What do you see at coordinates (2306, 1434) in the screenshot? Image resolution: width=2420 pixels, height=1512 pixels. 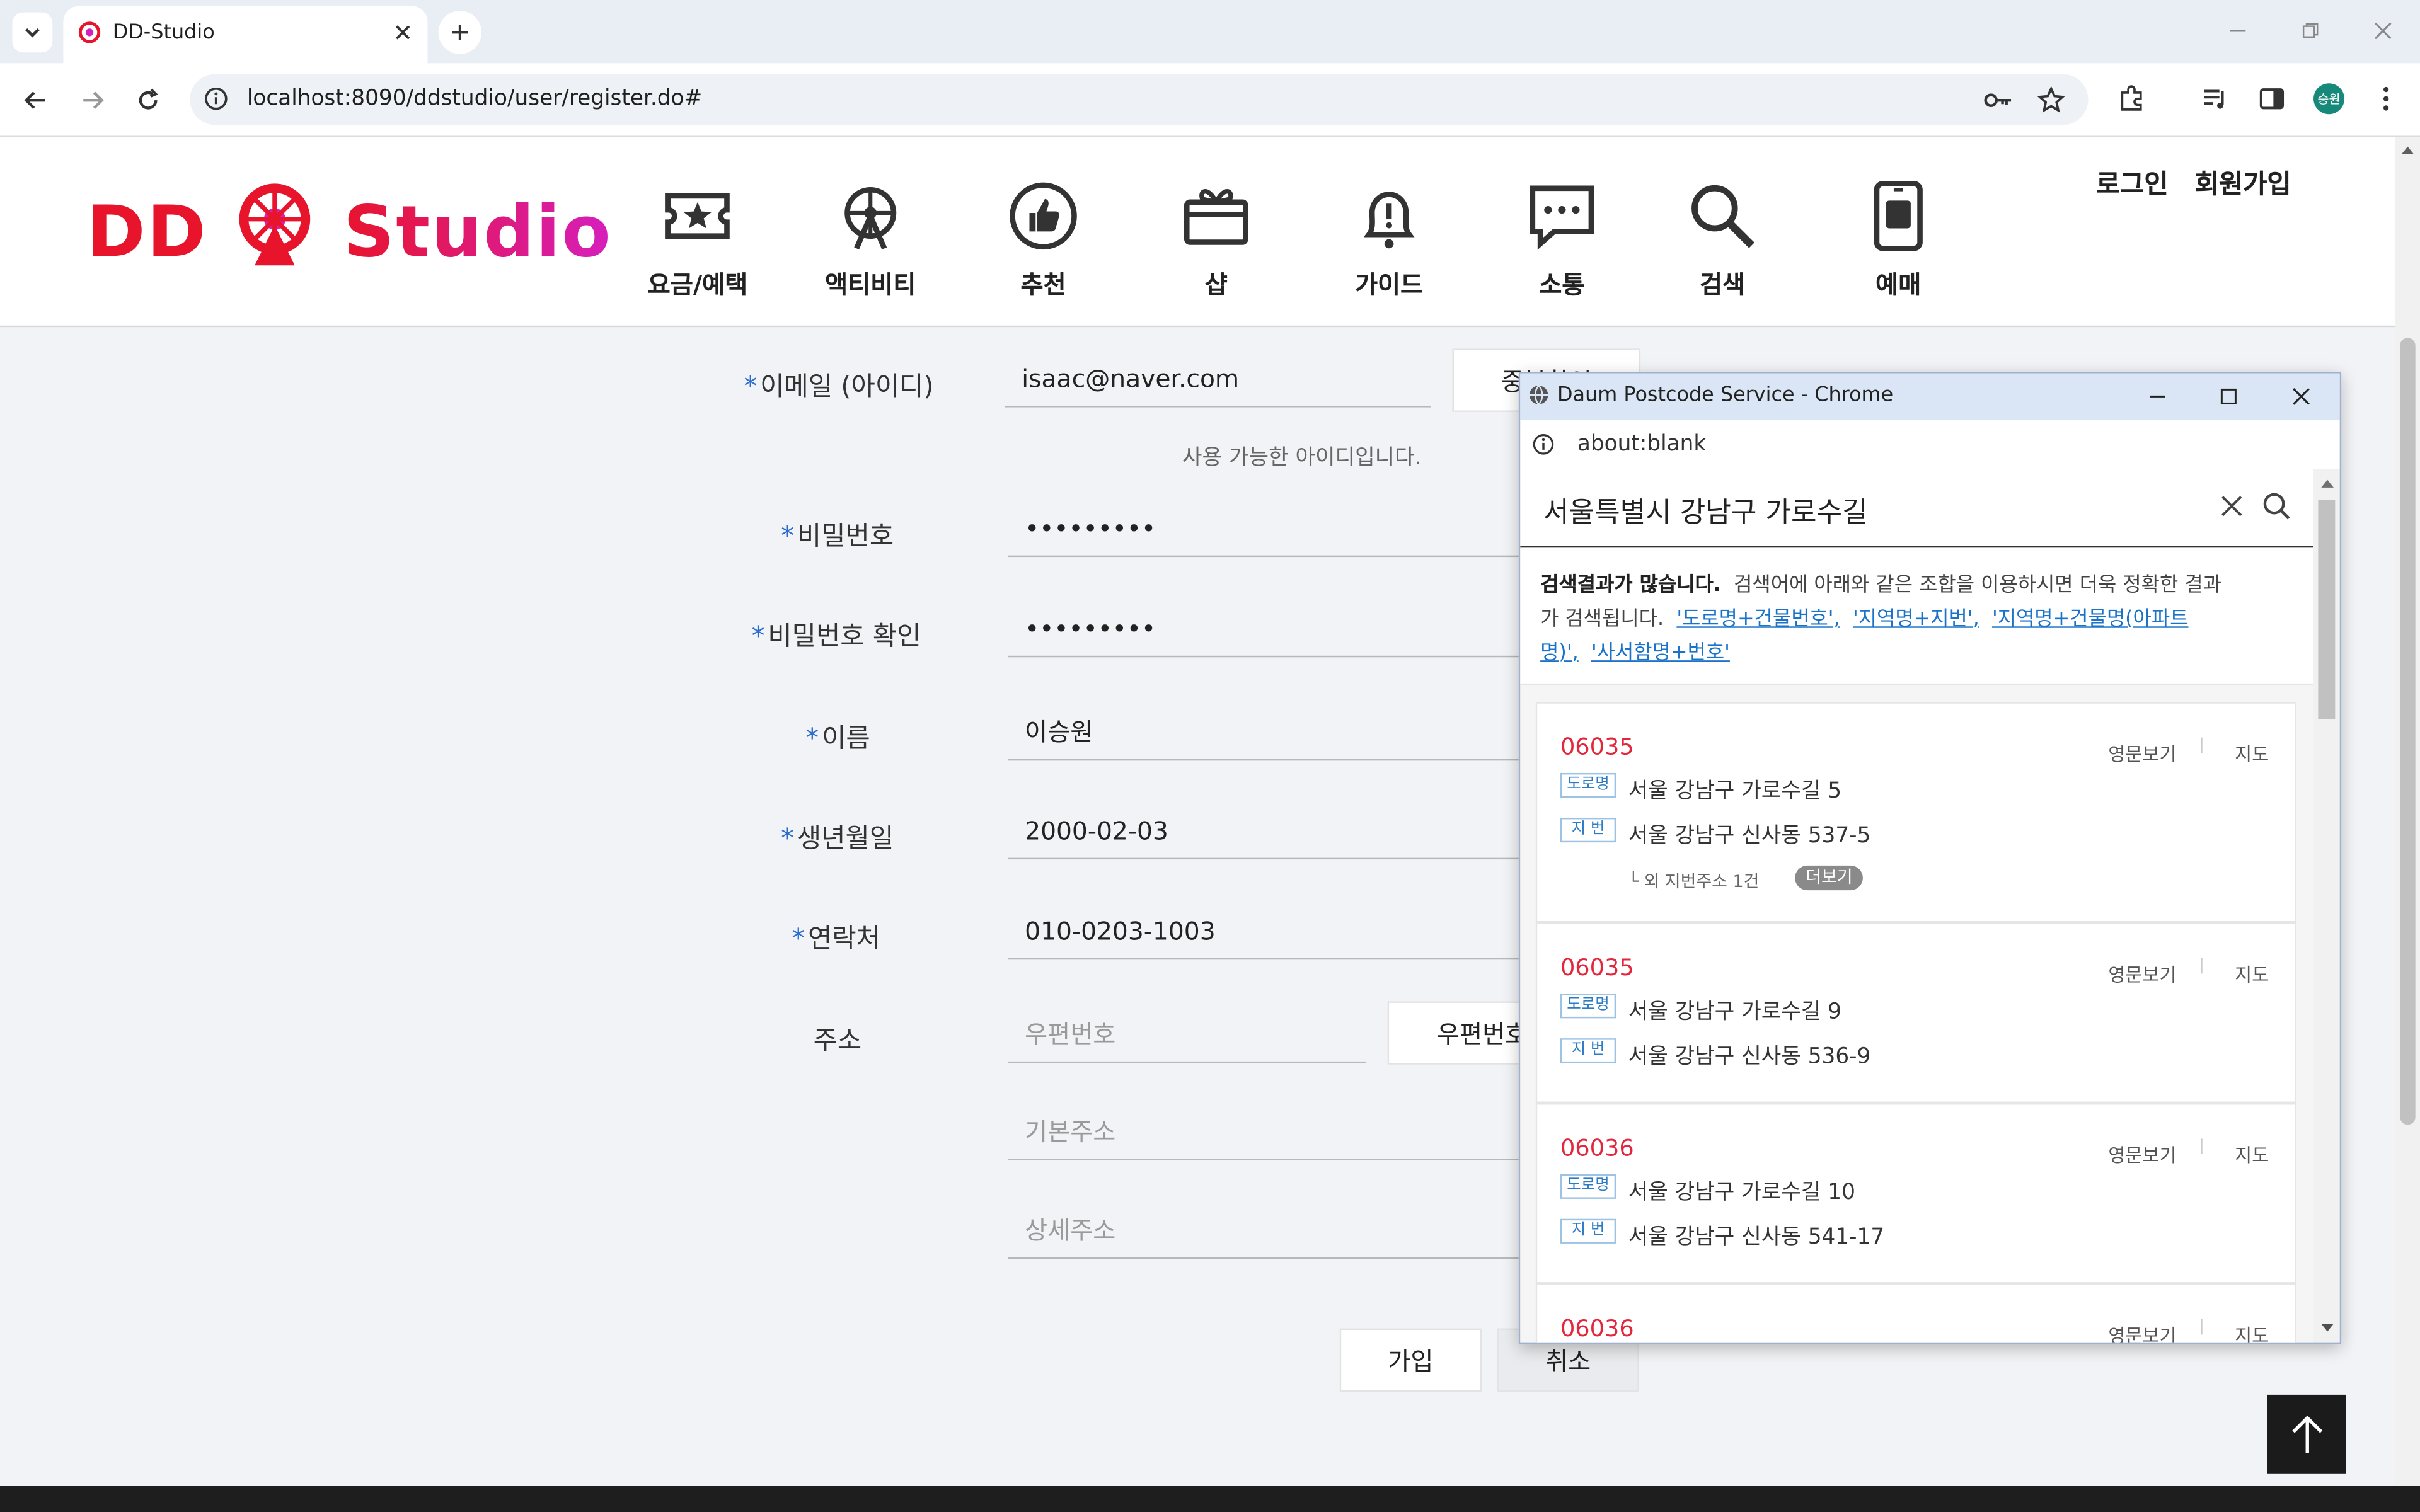 I see `scroll-to-top-button` at bounding box center [2306, 1434].